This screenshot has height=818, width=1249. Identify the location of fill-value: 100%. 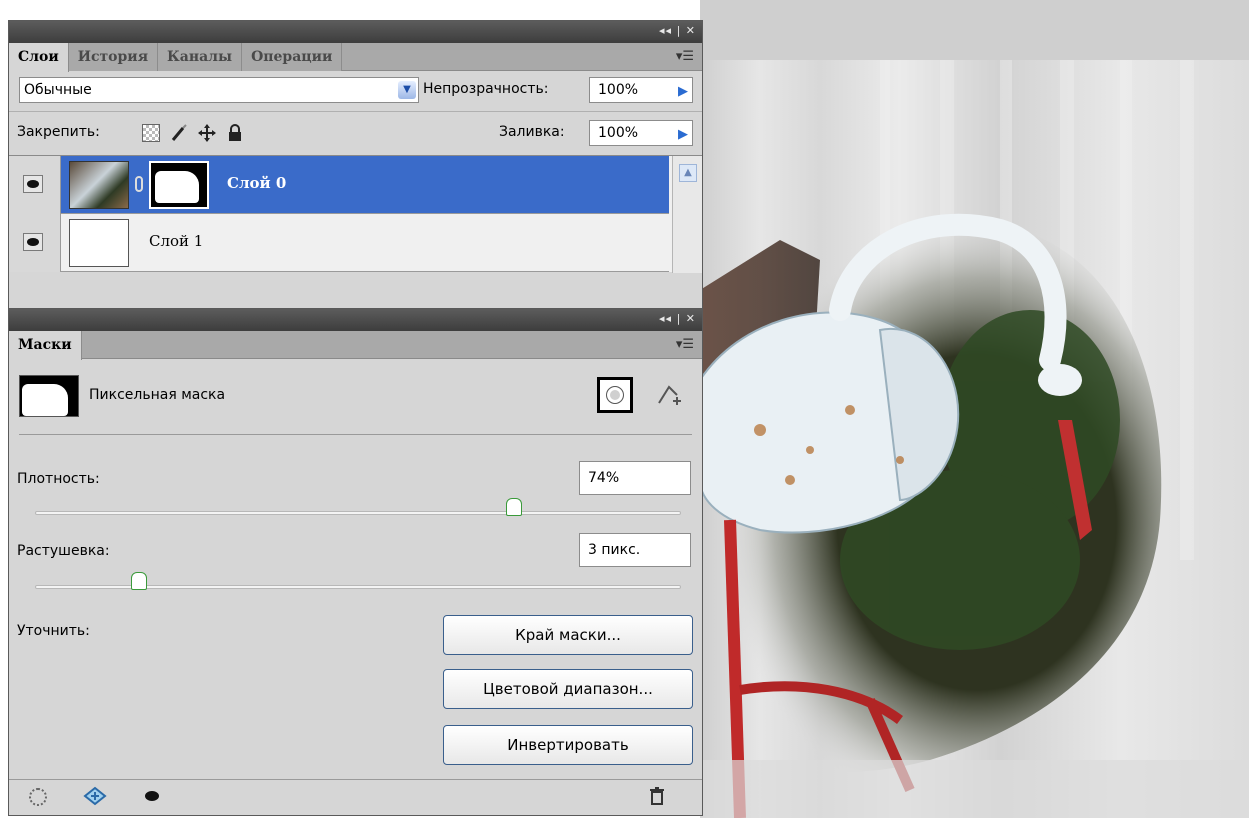
(618, 133).